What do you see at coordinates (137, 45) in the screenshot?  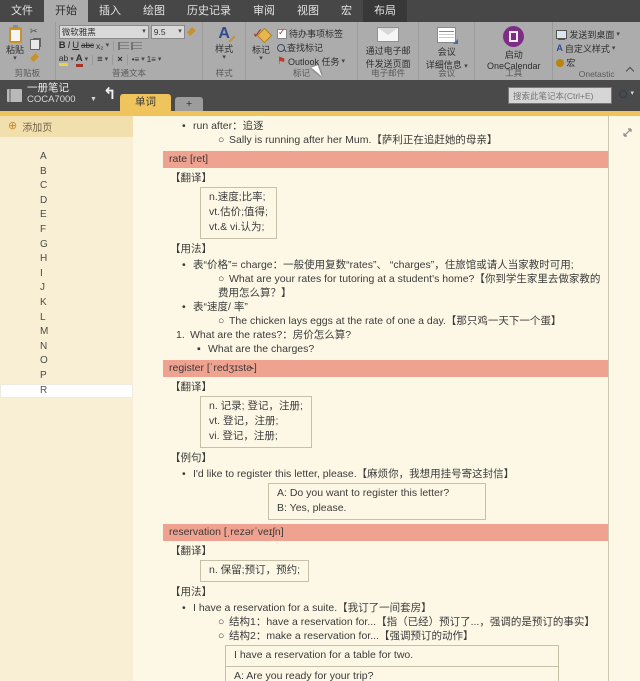 I see `increase-indent-icon` at bounding box center [137, 45].